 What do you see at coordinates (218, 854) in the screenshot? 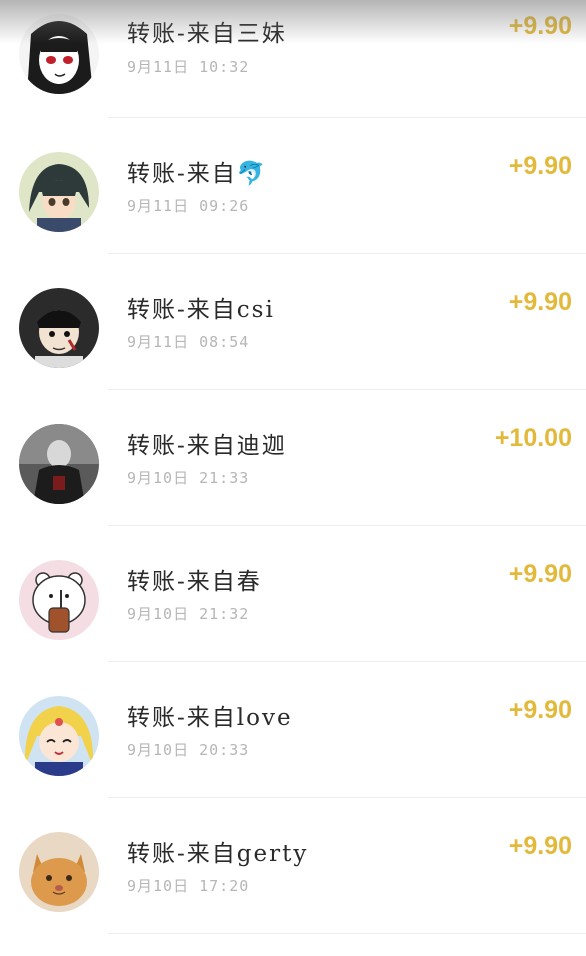
I see `transaction-title: 转账-来自gerty` at bounding box center [218, 854].